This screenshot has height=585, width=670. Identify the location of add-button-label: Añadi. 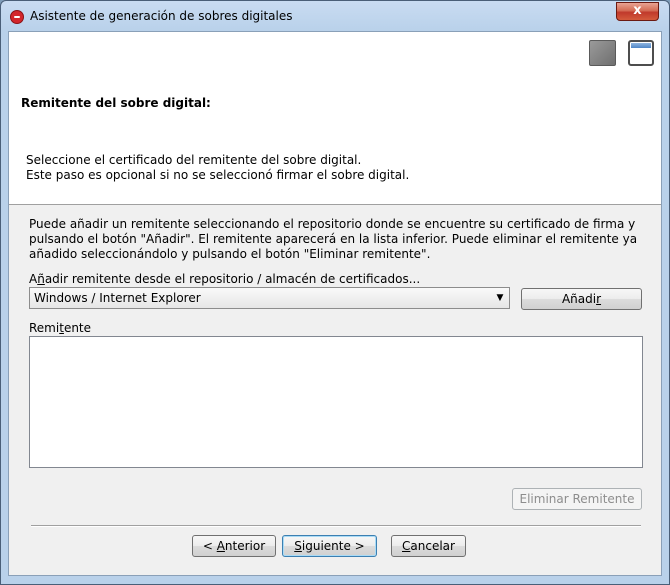
(579, 299).